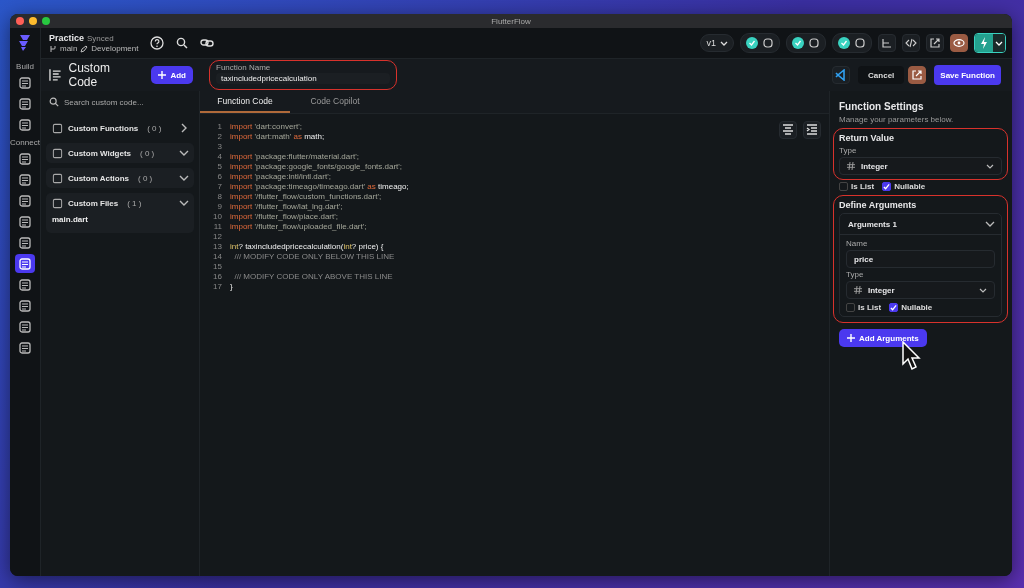 The image size is (1024, 588). I want to click on branch-label: main, so click(69, 48).